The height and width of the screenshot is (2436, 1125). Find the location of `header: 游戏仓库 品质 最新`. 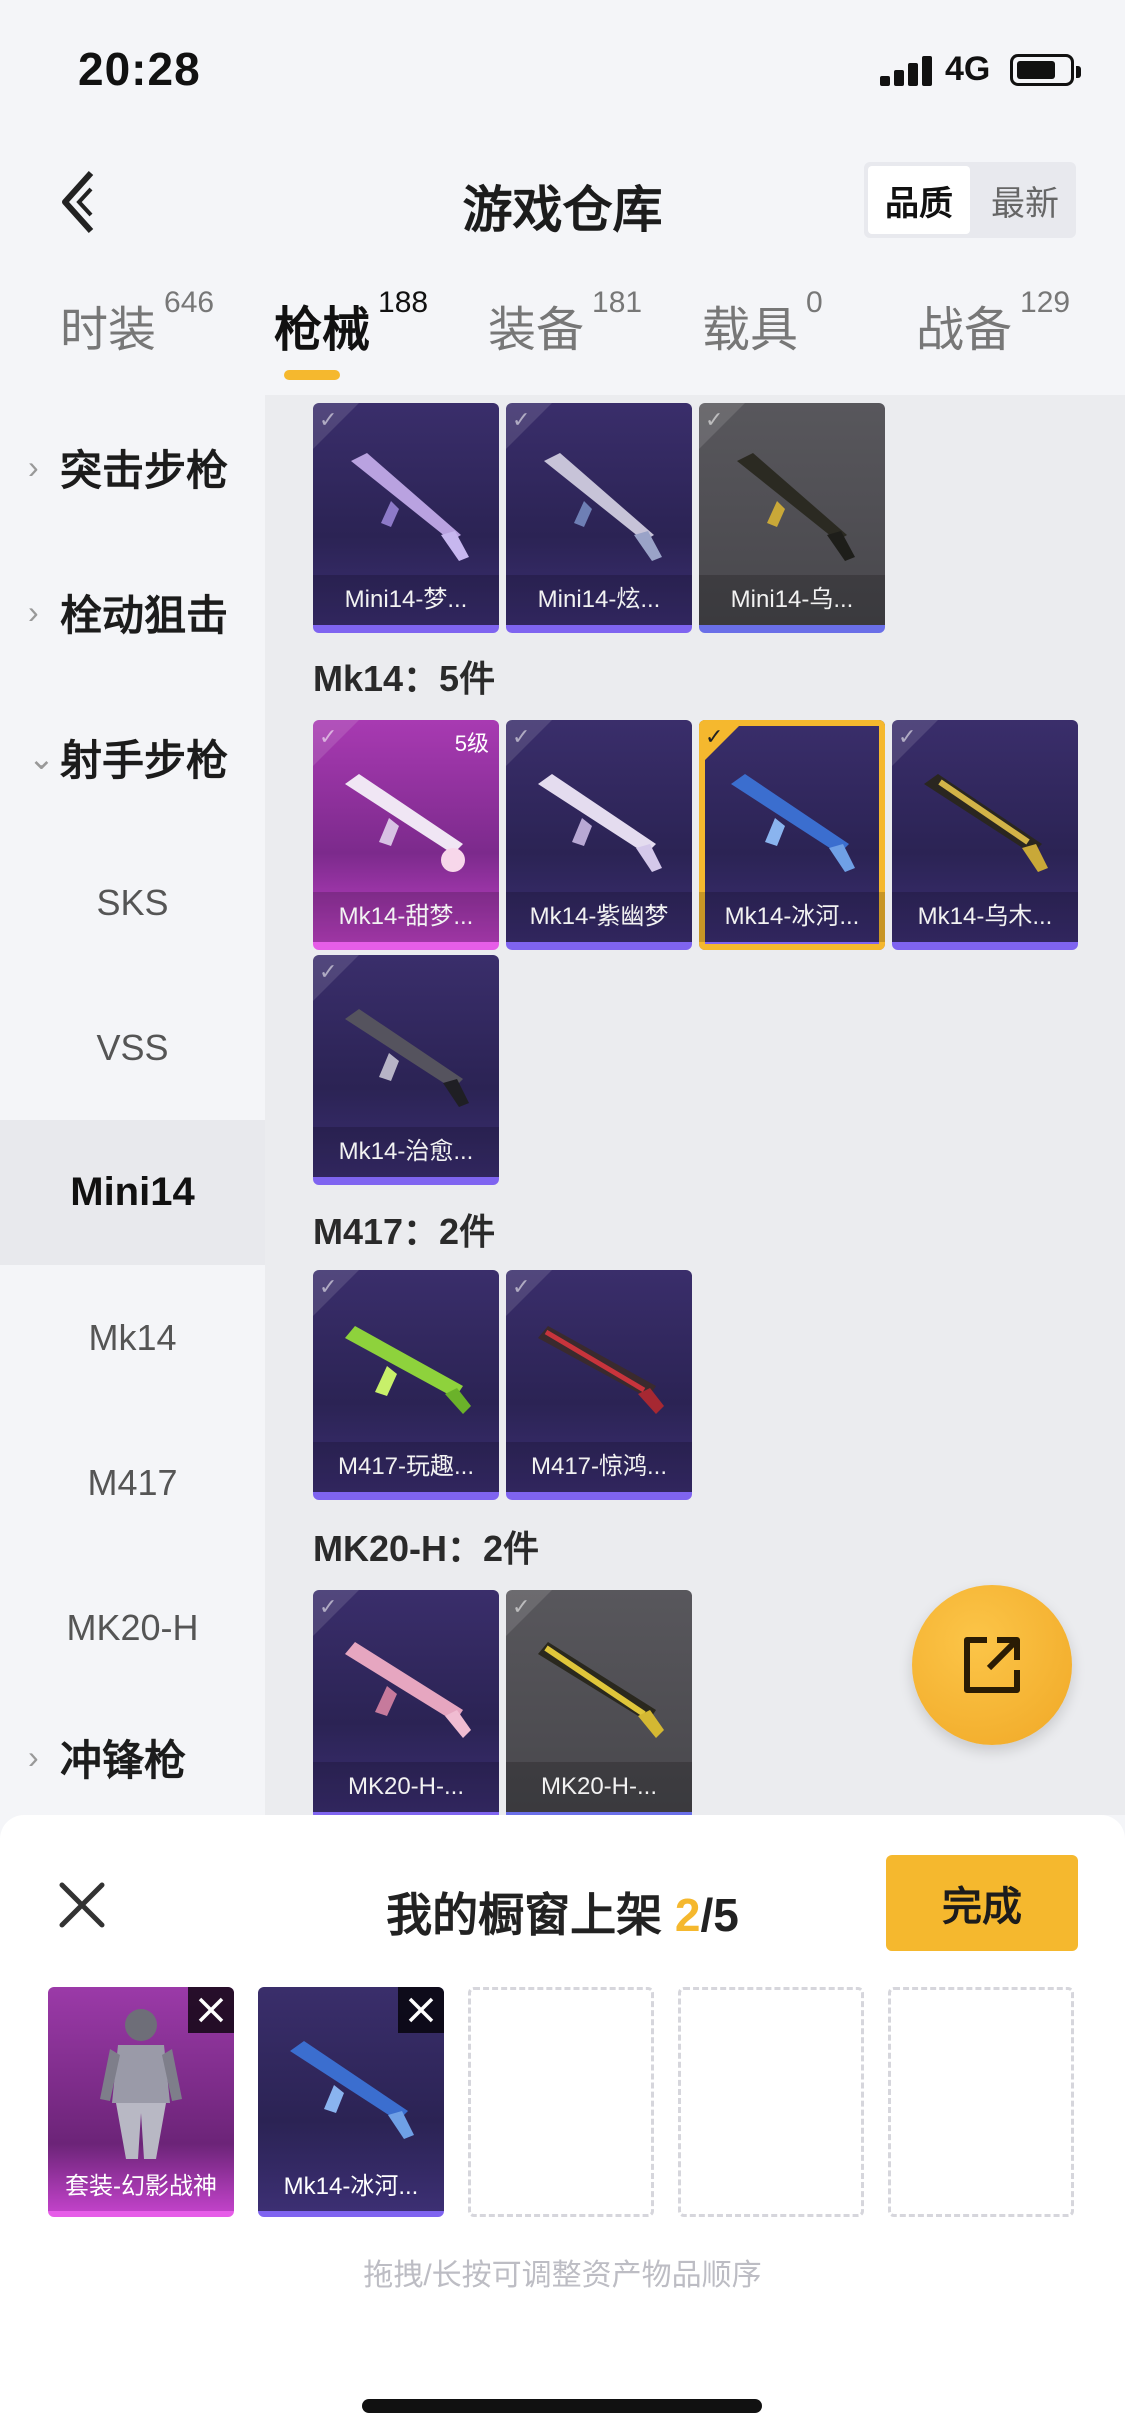

header: 游戏仓库 品质 最新 is located at coordinates (562, 200).